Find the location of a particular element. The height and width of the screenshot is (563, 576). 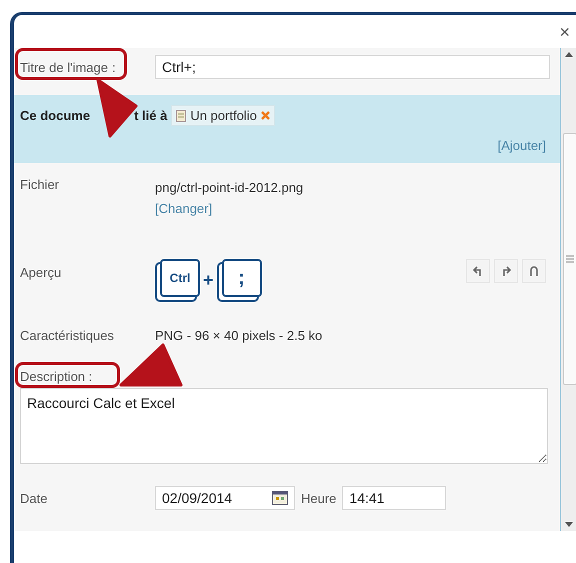

time-input: 14:41 is located at coordinates (394, 498).